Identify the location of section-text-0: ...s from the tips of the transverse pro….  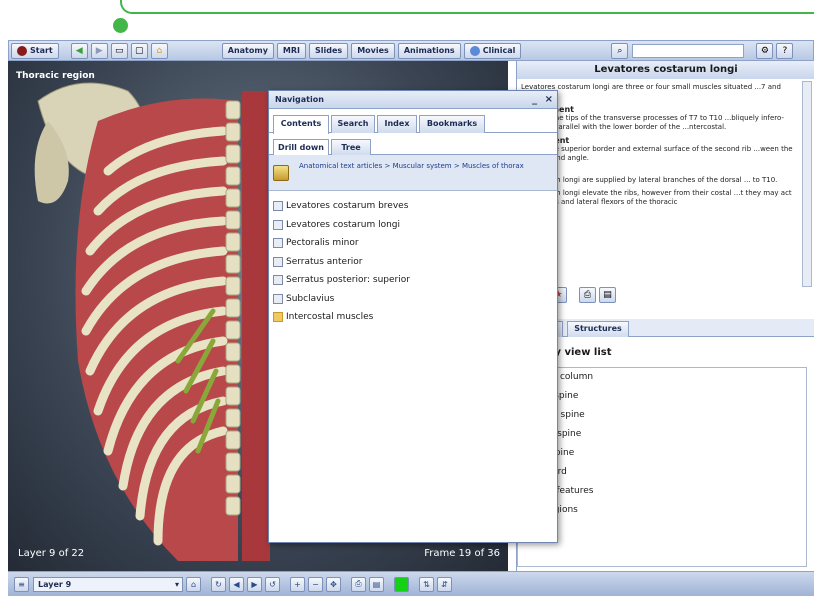
(652, 122).